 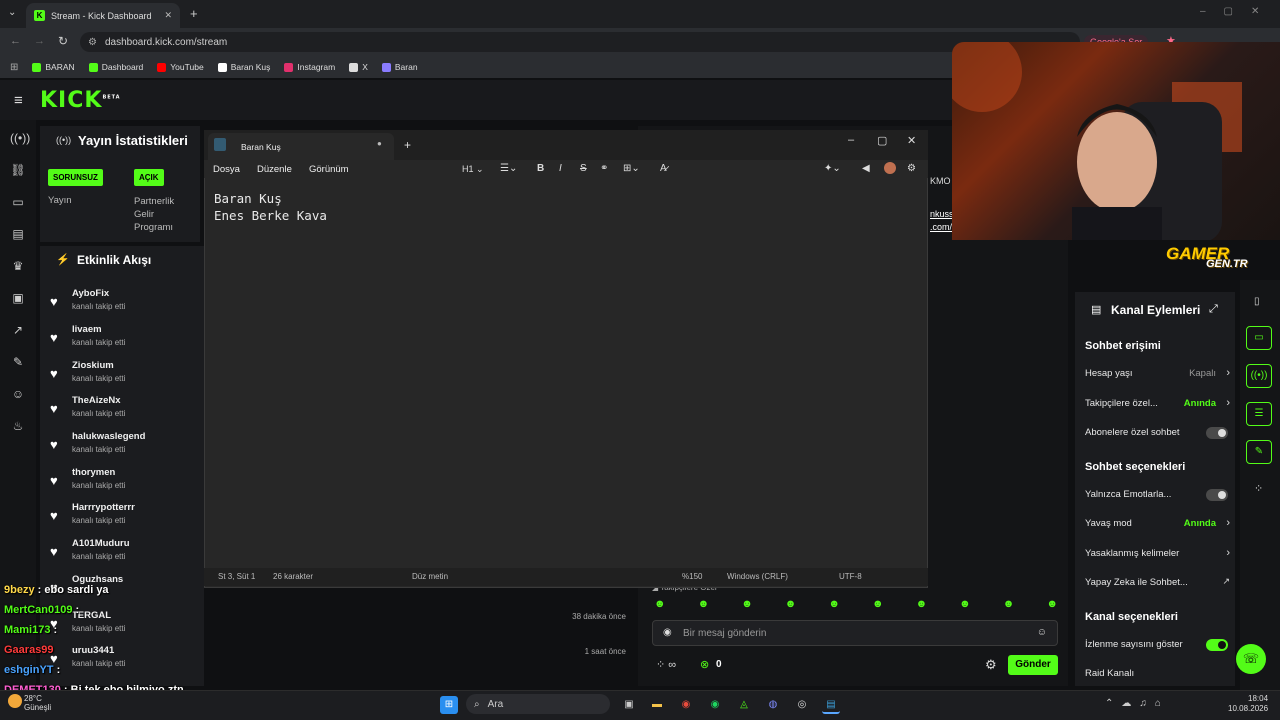 What do you see at coordinates (270, 207) in the screenshot?
I see `notepad-editor: Baran Kuş Enes Berke Kava` at bounding box center [270, 207].